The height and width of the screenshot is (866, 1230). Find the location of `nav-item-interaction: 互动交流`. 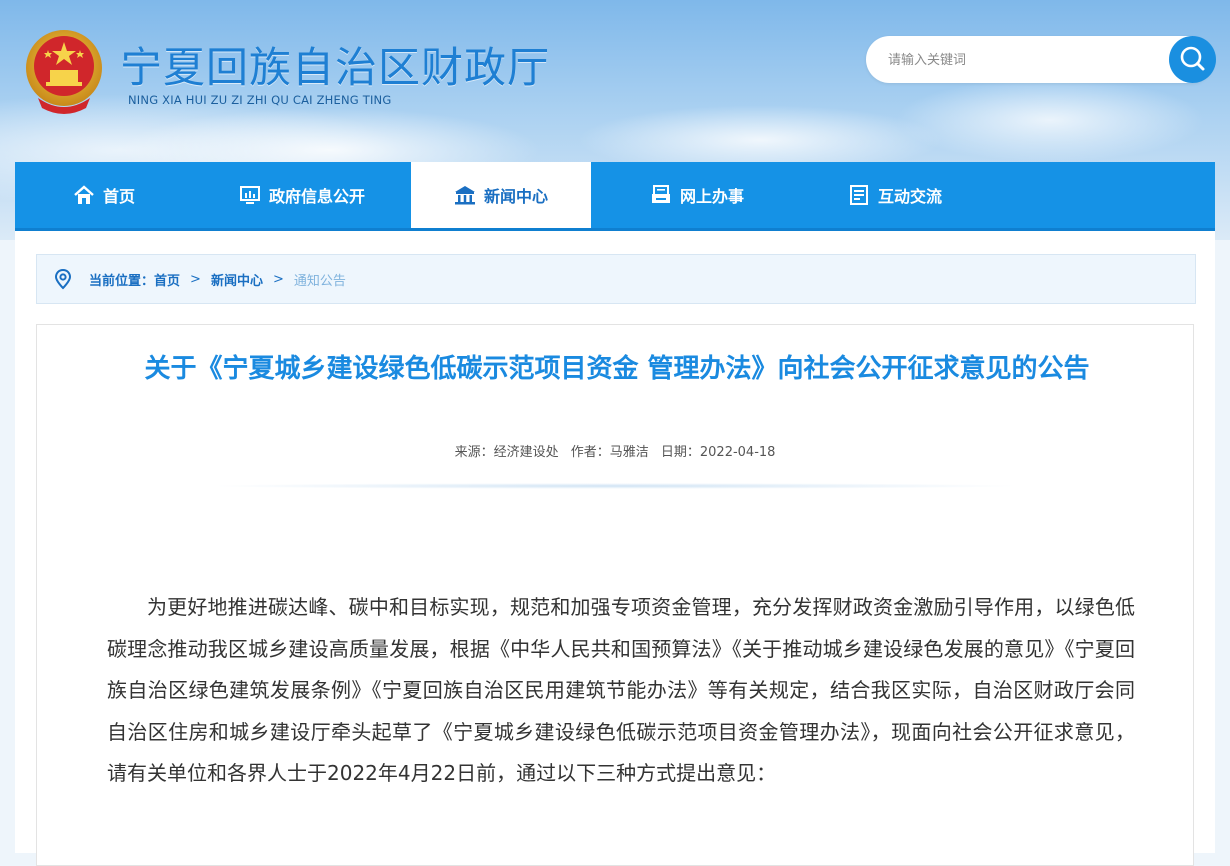

nav-item-interaction: 互动交流 is located at coordinates (895, 195).